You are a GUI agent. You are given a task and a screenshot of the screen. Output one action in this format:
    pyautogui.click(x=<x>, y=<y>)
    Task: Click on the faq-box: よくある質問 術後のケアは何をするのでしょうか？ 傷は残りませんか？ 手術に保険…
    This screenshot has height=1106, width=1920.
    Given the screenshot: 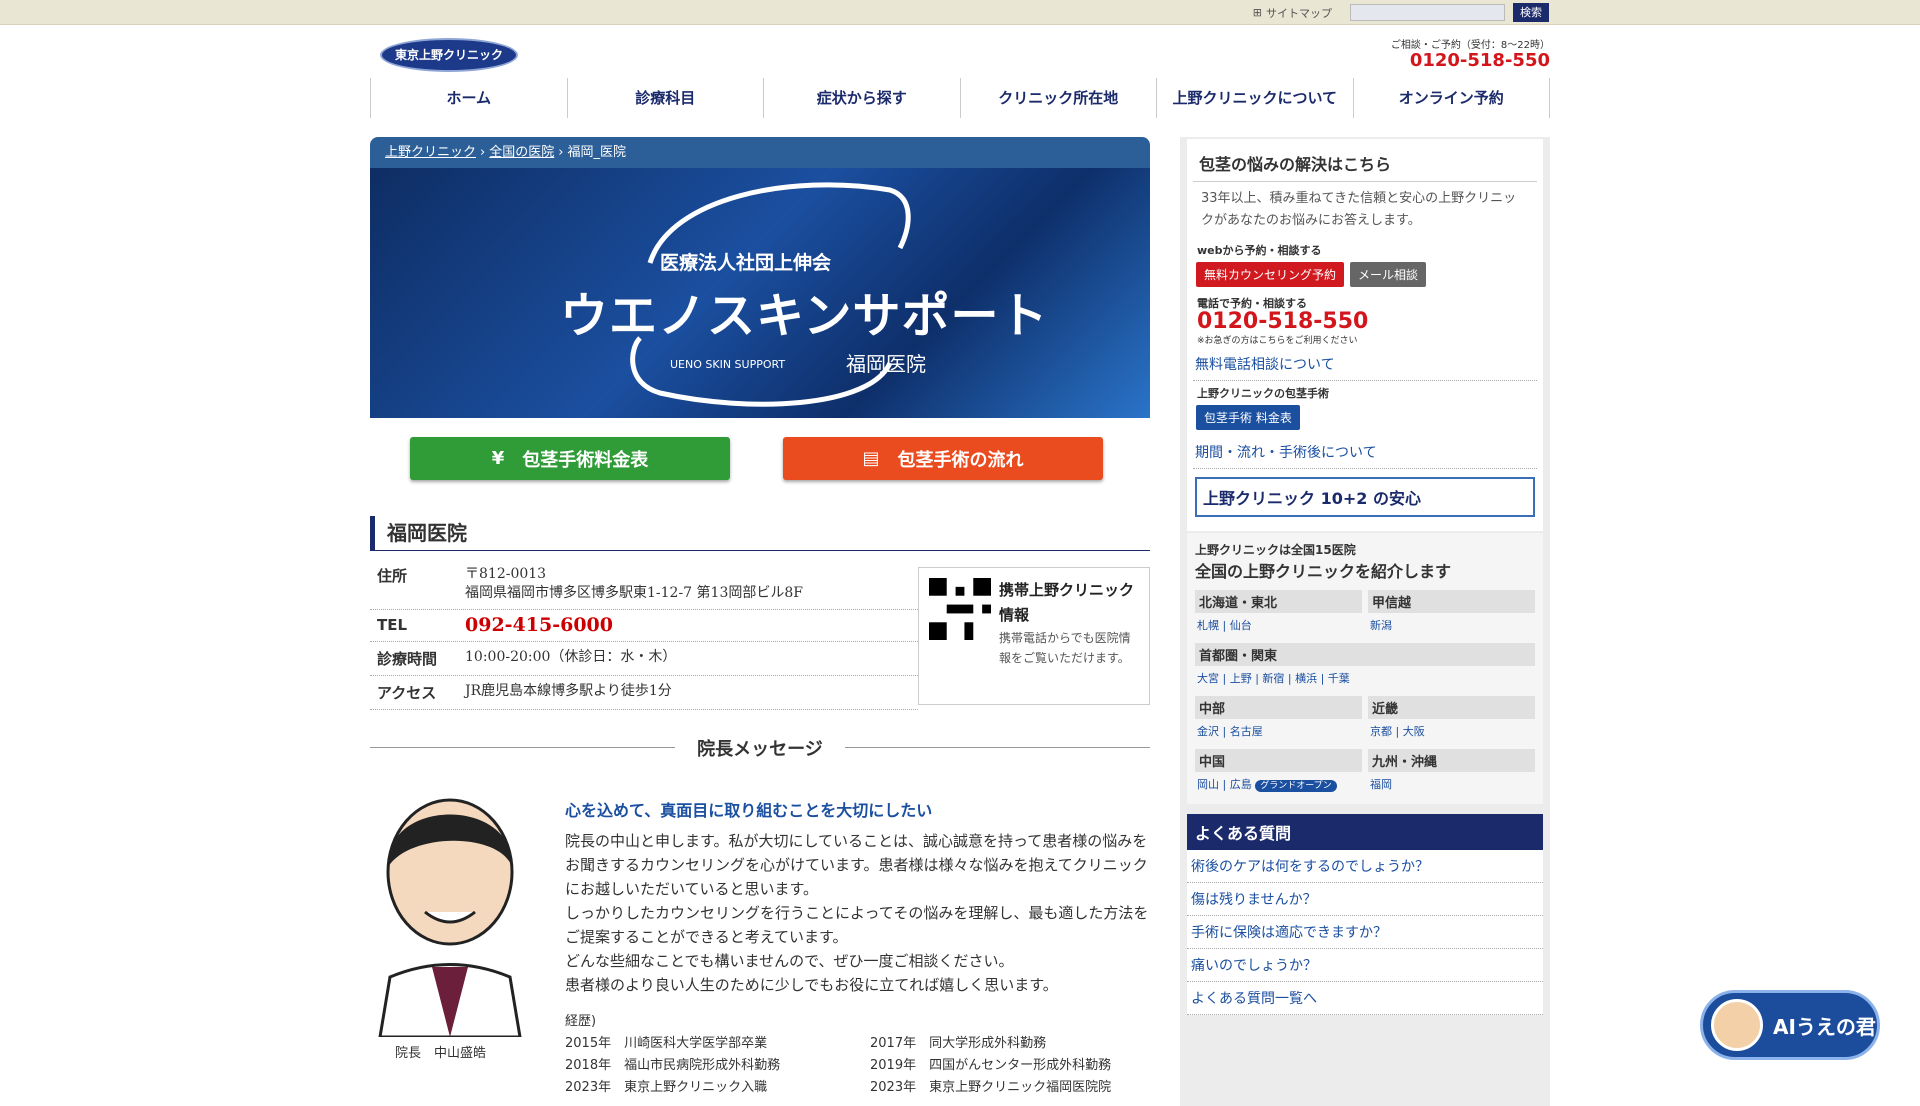 What is the action you would take?
    pyautogui.click(x=1365, y=914)
    